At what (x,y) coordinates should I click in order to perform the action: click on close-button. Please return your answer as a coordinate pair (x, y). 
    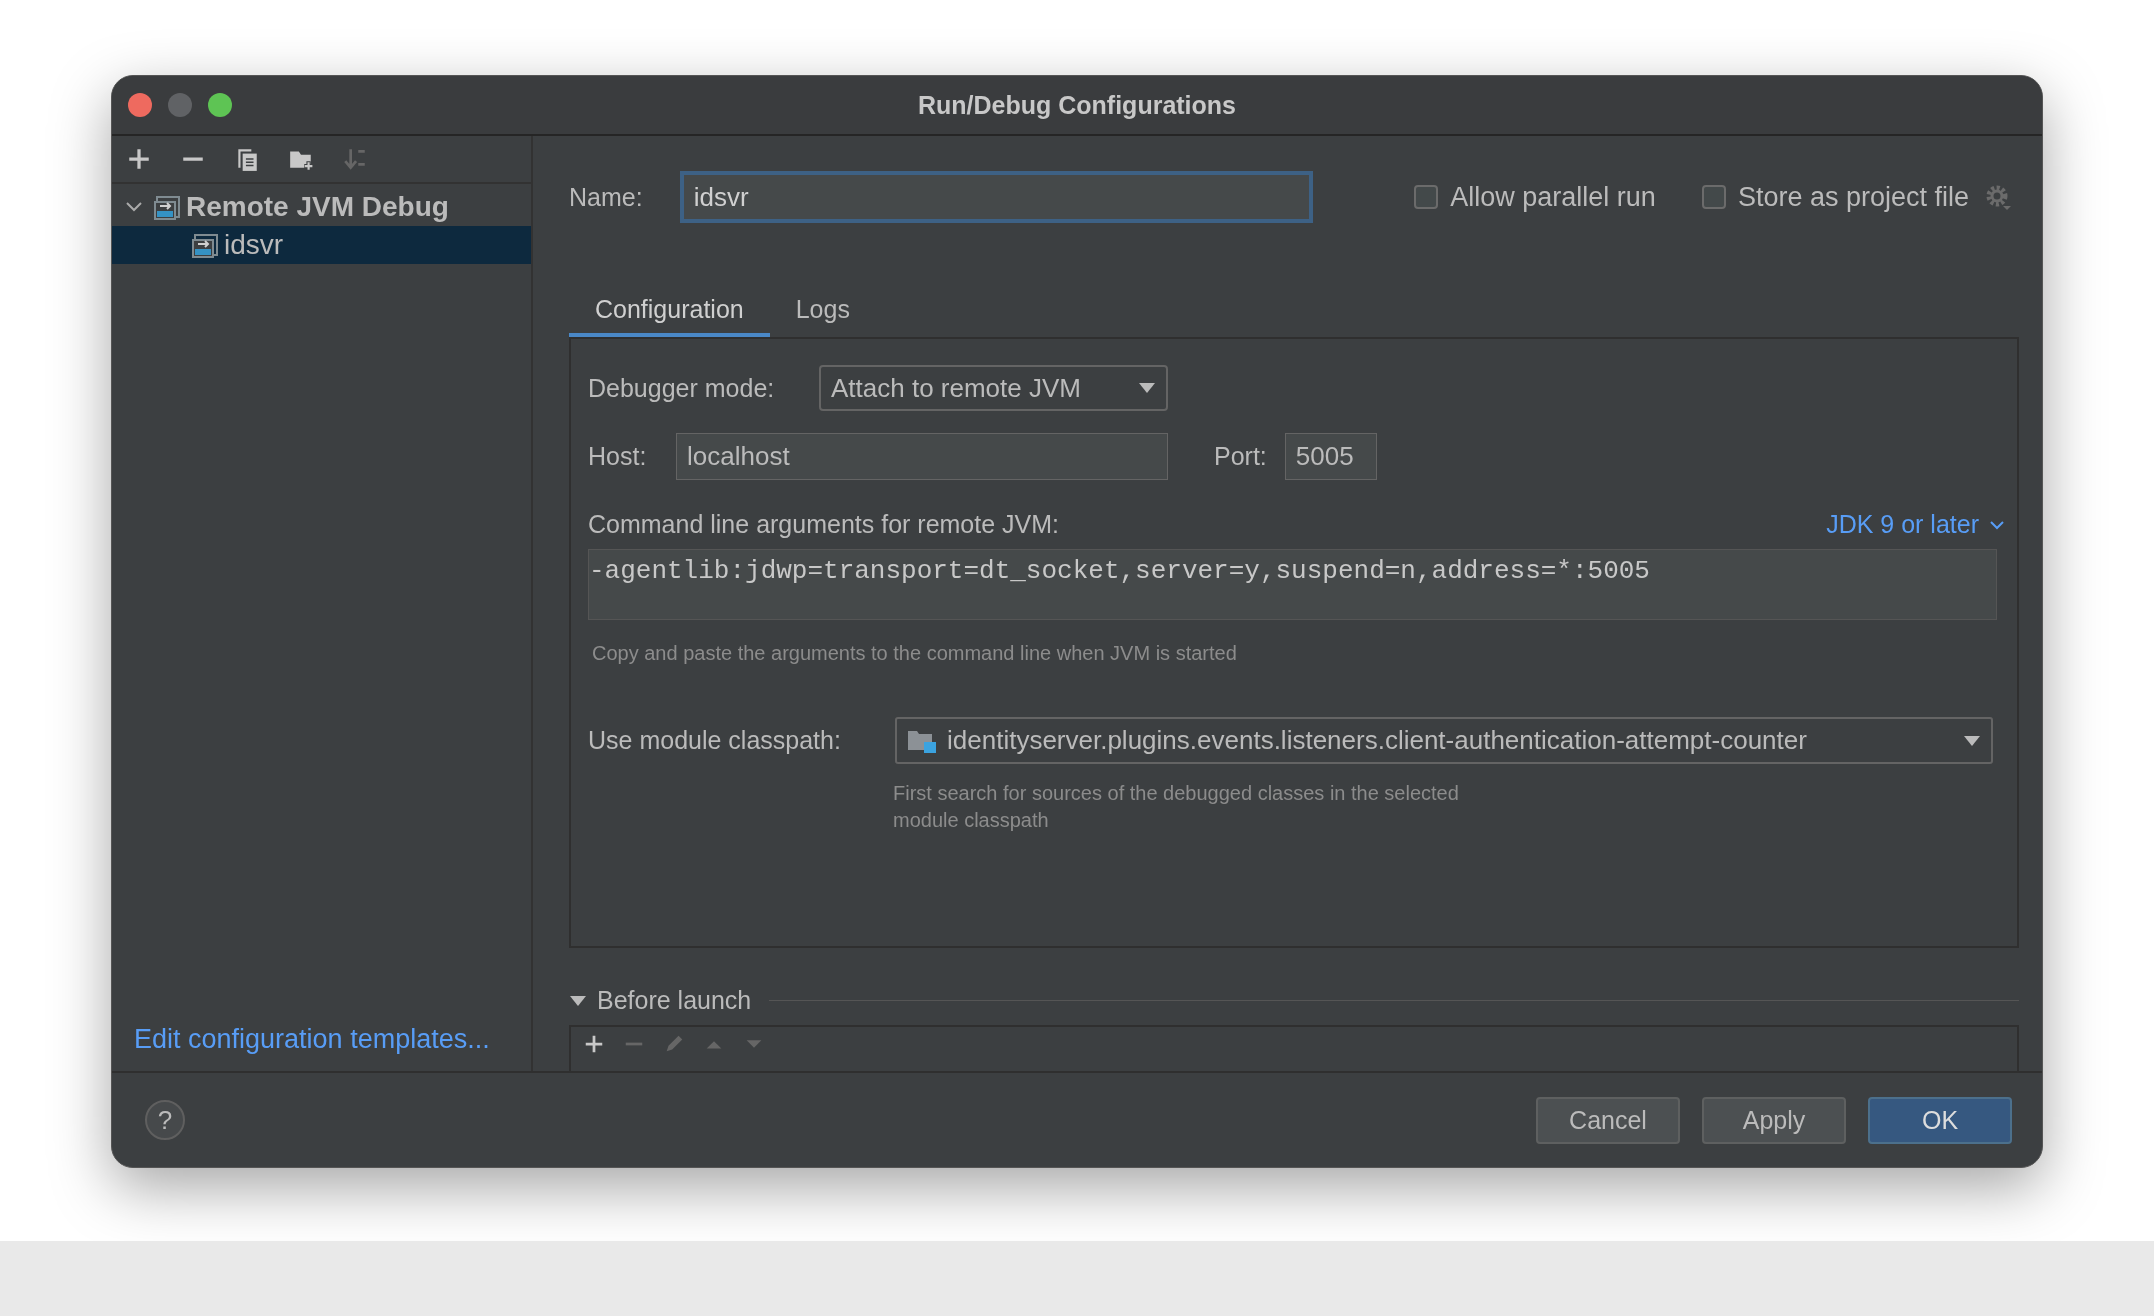
    Looking at the image, I should click on (140, 105).